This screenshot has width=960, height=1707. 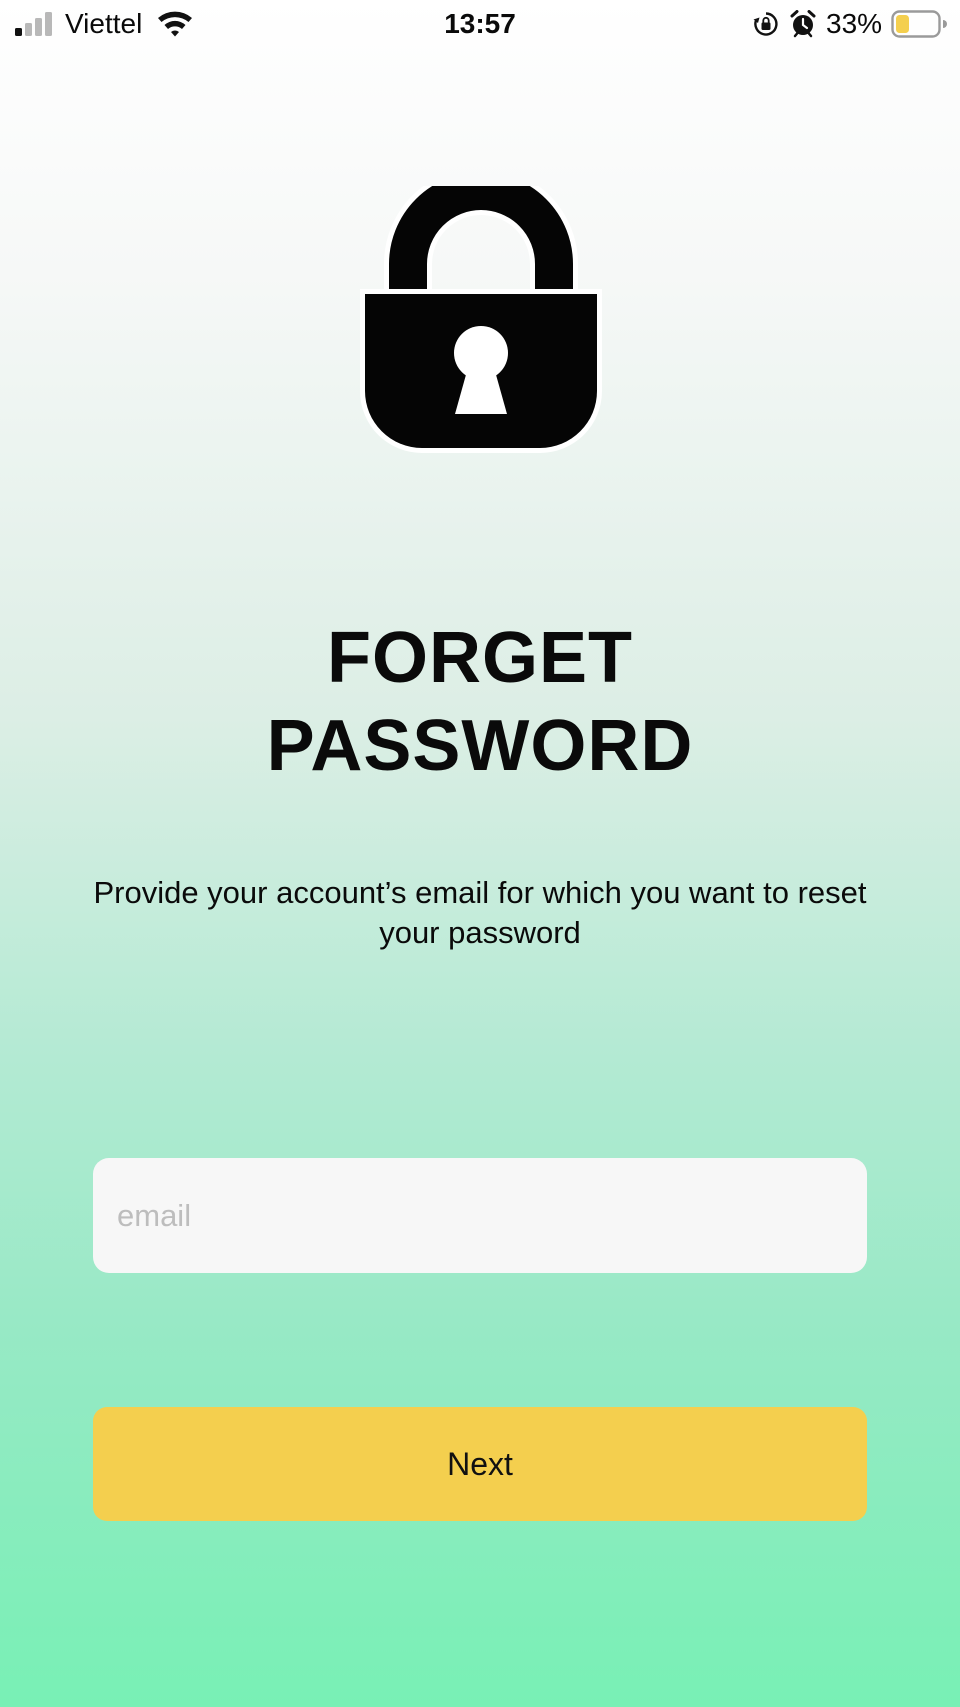 I want to click on title-line-forget: FORGET, so click(x=480, y=658).